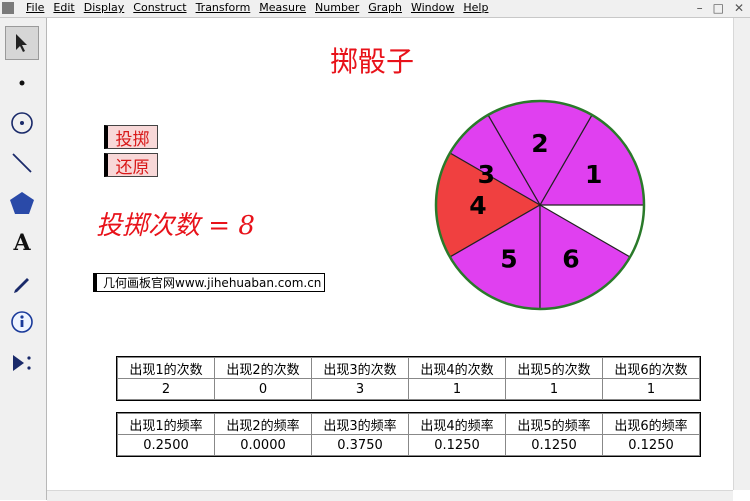 This screenshot has width=750, height=501. Describe the element at coordinates (21, 285) in the screenshot. I see `pencil-icon` at that location.